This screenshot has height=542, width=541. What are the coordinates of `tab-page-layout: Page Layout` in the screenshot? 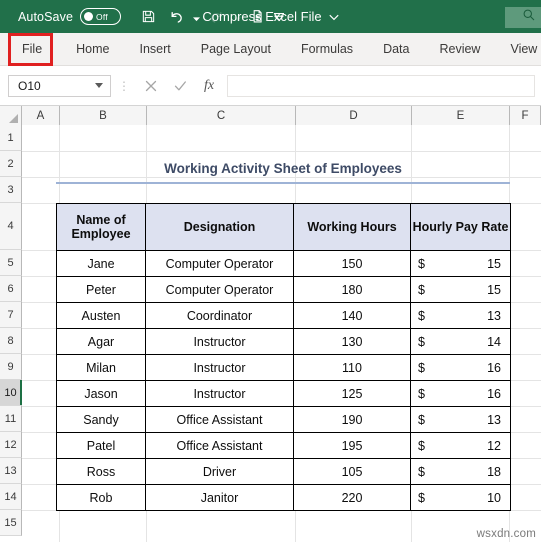 It's located at (236, 49).